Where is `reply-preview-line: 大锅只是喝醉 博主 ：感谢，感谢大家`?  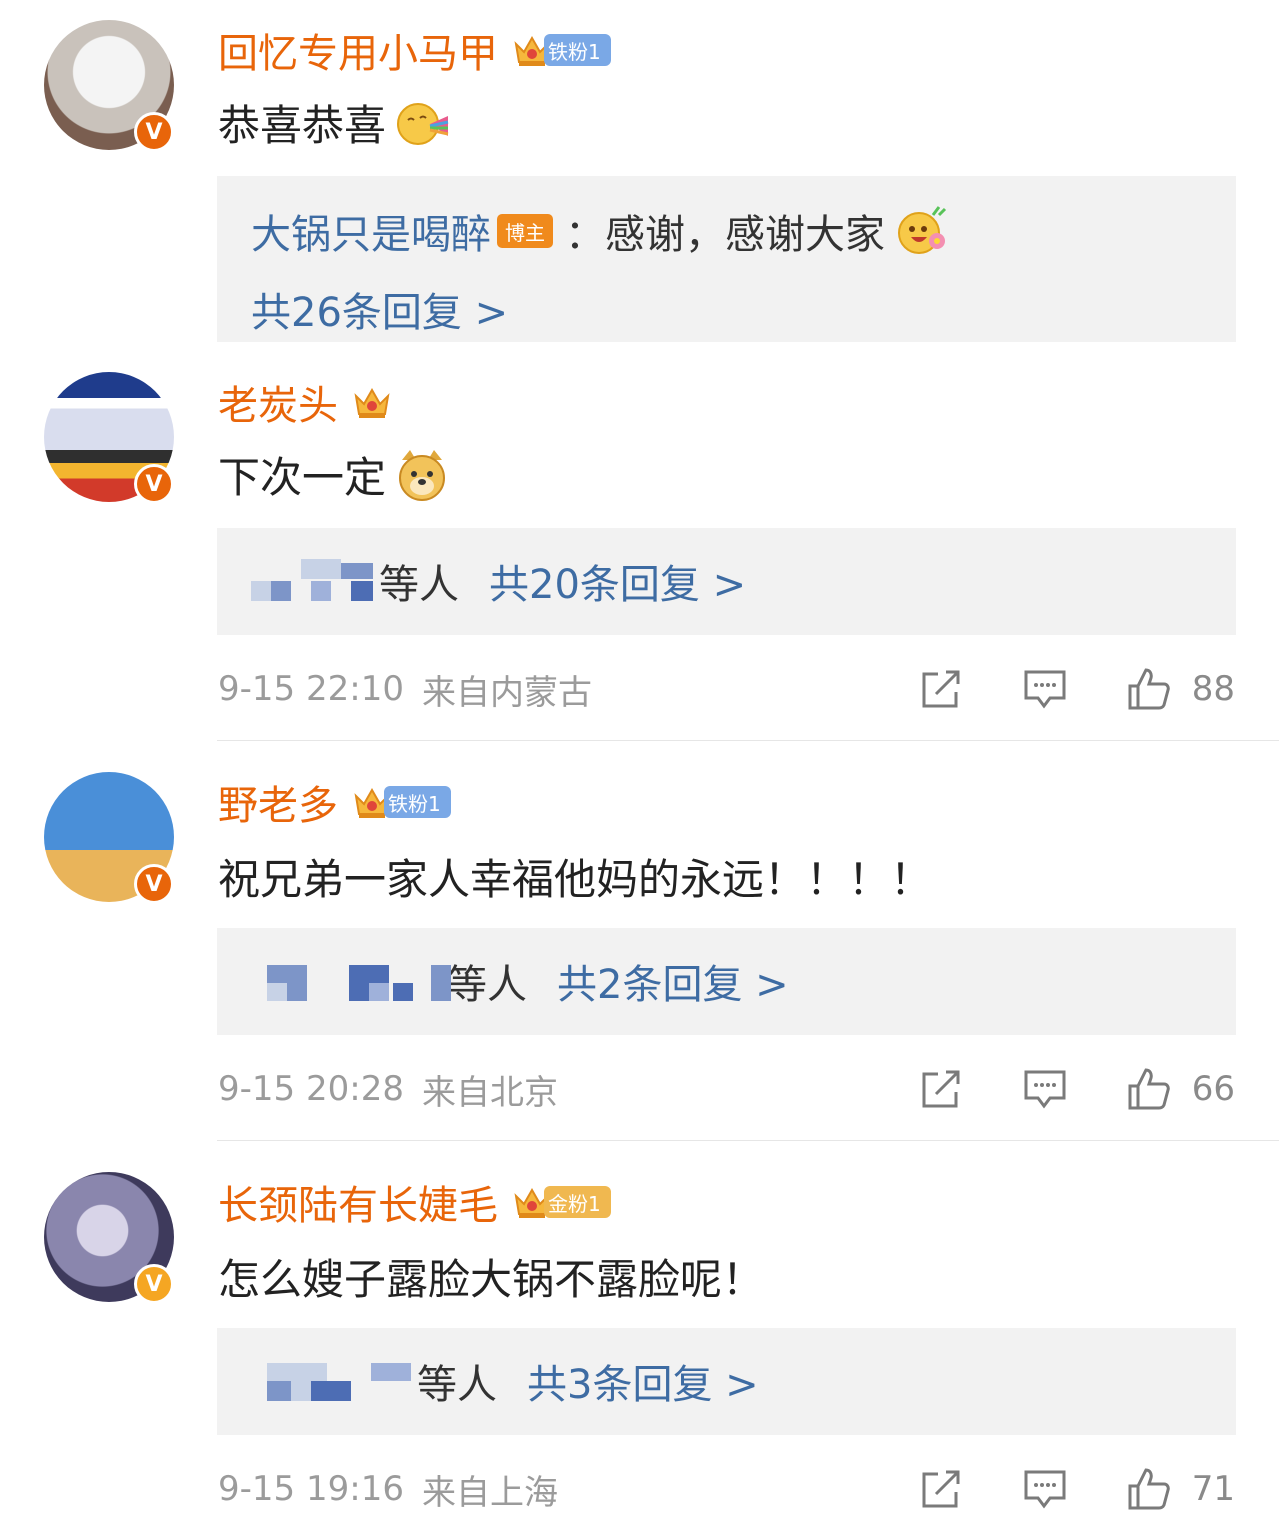
reply-preview-line: 大锅只是喝醉 博主 ：感谢，感谢大家 is located at coordinates (600, 231).